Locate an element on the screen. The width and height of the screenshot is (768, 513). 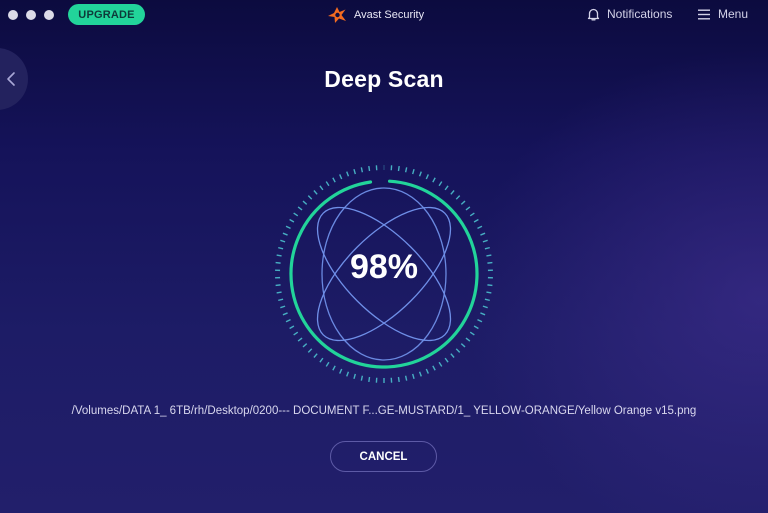
cancel-button: CANCEL is located at coordinates (383, 456).